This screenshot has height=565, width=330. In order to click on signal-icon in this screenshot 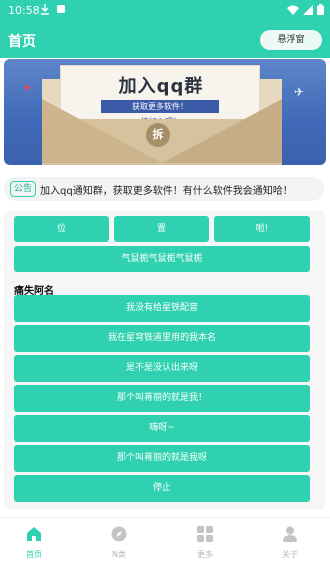, I will do `click(308, 9)`.